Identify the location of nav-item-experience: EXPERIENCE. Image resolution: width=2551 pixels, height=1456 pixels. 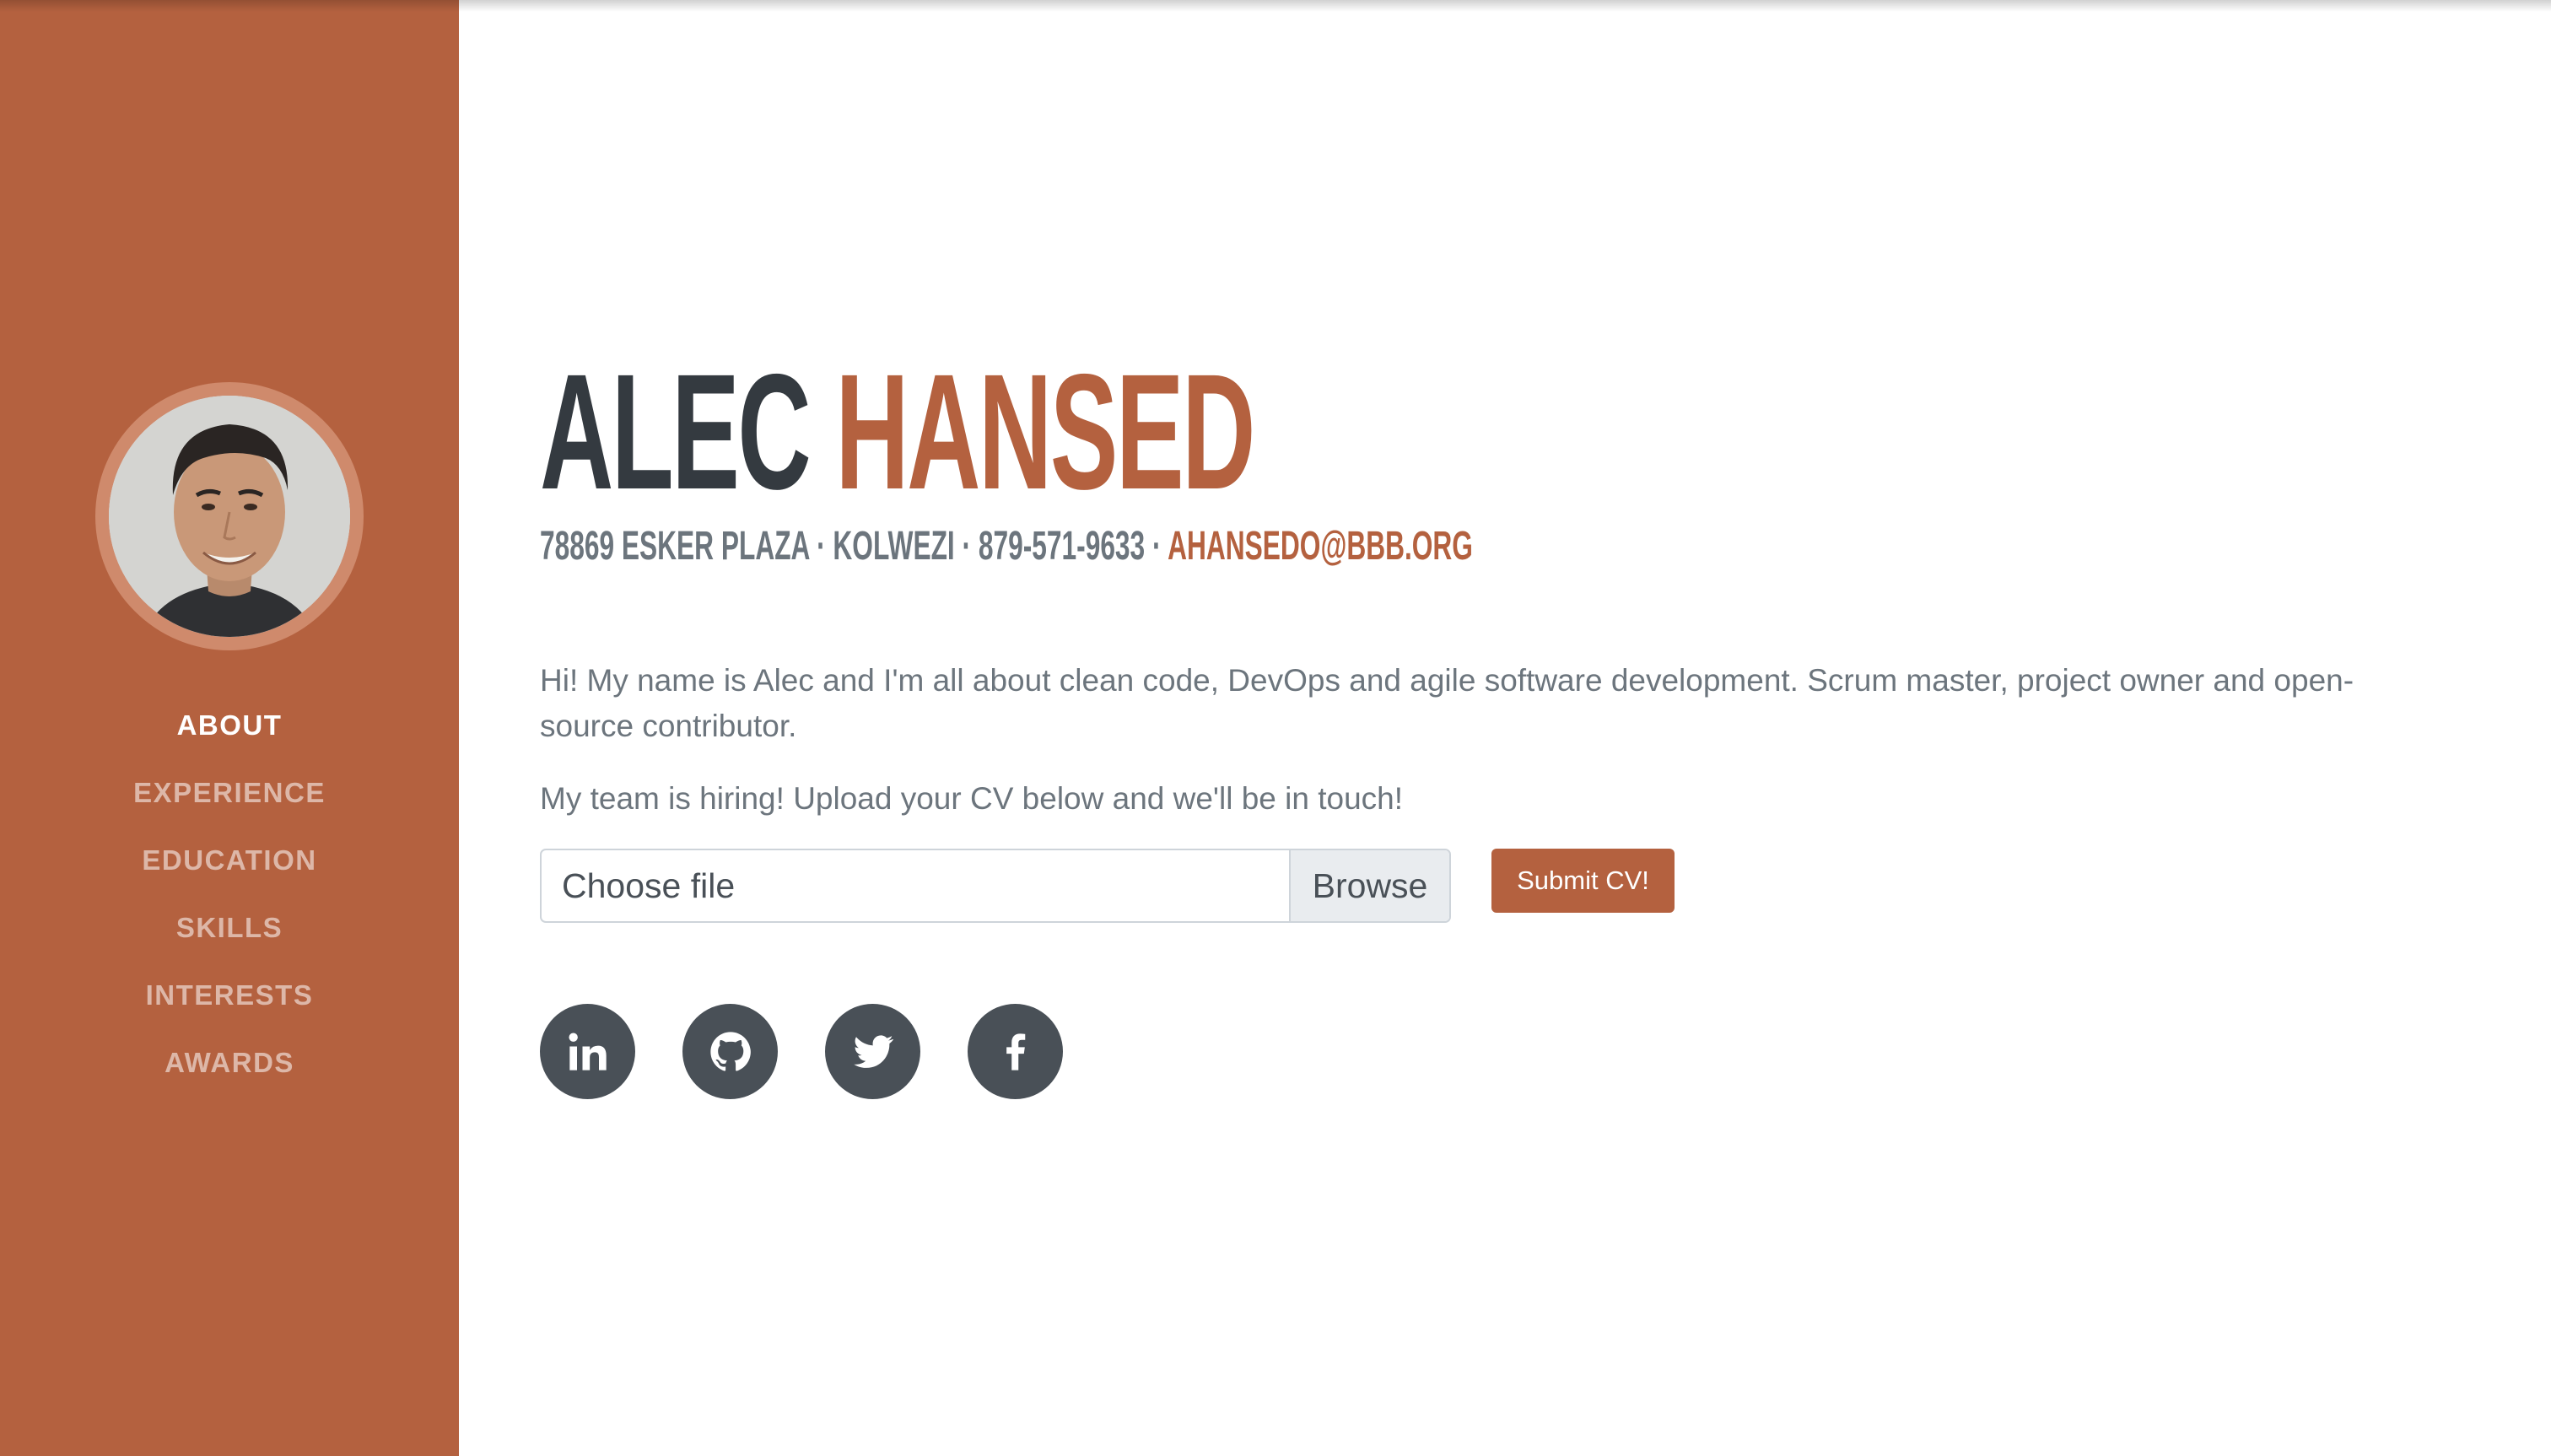
(229, 793).